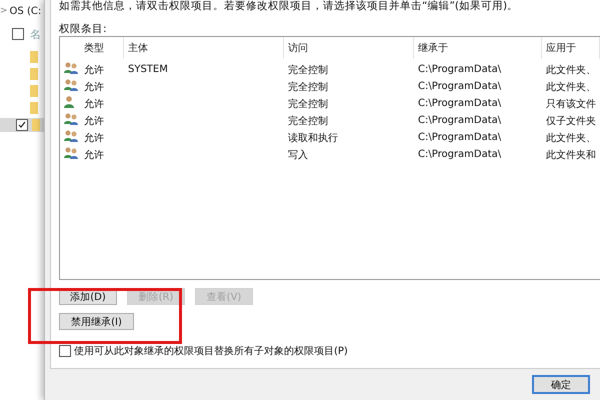 The height and width of the screenshot is (400, 600). What do you see at coordinates (289, 7) in the screenshot?
I see `info-text: 如需其他信息，请双击权限项目。若要修改权限项目，请选择该项目并单击“编辑”(如果可用)。` at bounding box center [289, 7].